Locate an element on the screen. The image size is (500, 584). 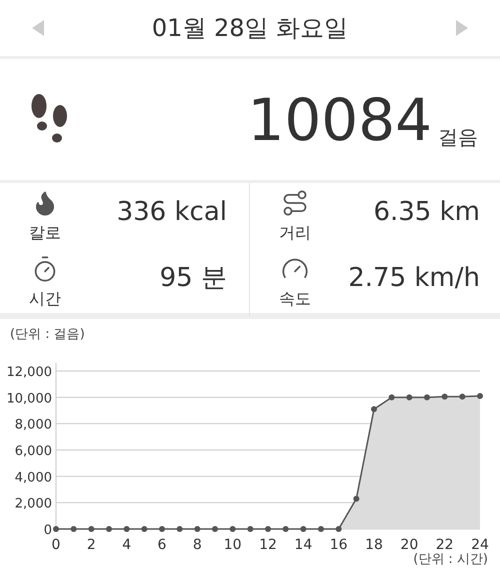
previous-arrow-icon is located at coordinates (38, 28).